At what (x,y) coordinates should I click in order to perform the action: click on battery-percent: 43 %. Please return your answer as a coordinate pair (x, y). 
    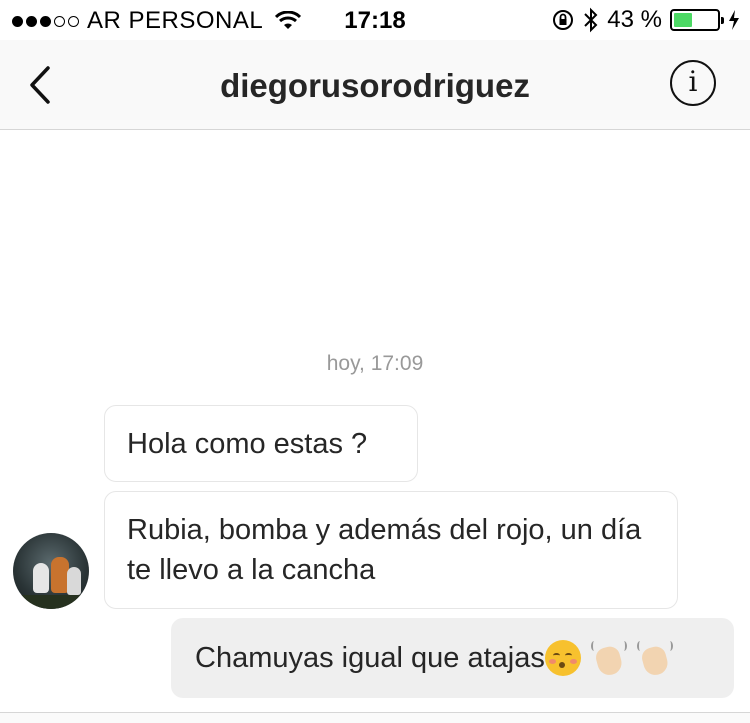
    Looking at the image, I should click on (634, 19).